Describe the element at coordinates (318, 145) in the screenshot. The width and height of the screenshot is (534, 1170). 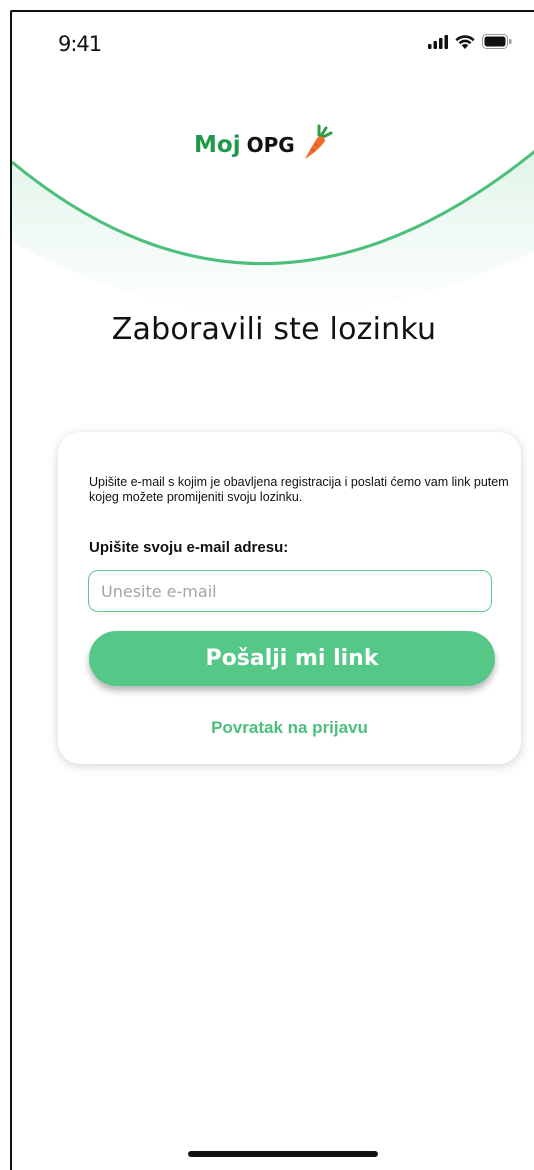
I see `carrot-icon` at that location.